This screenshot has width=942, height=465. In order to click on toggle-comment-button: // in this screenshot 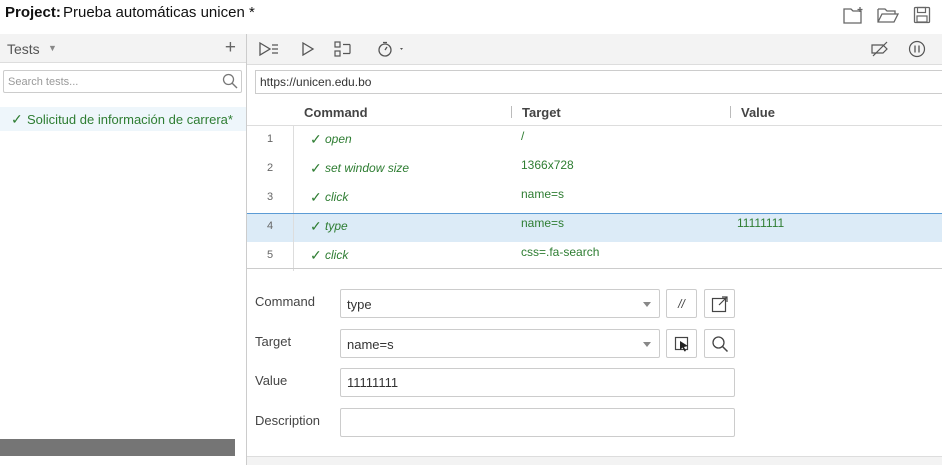, I will do `click(681, 303)`.